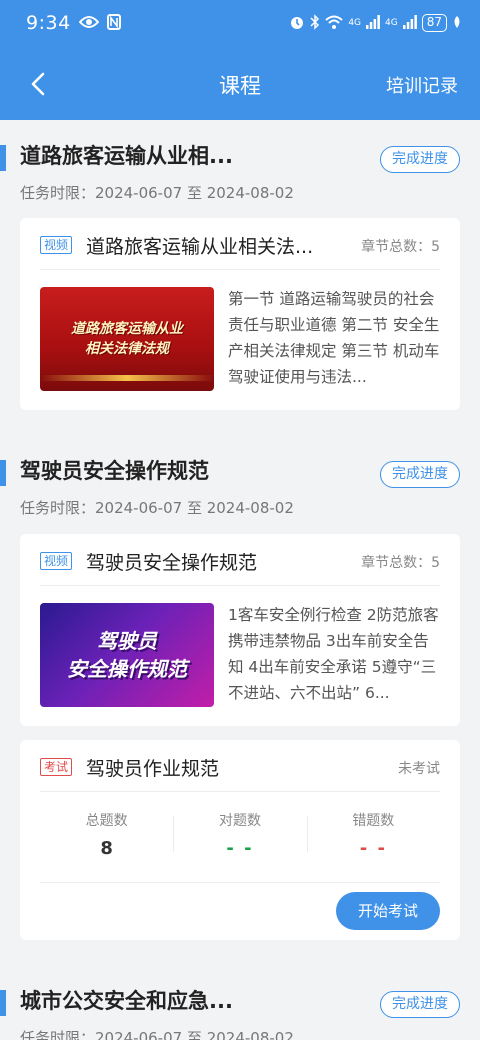 This screenshot has height=1040, width=480. Describe the element at coordinates (391, 23) in the screenshot. I see `signal-4g-label-2: 4G` at that location.